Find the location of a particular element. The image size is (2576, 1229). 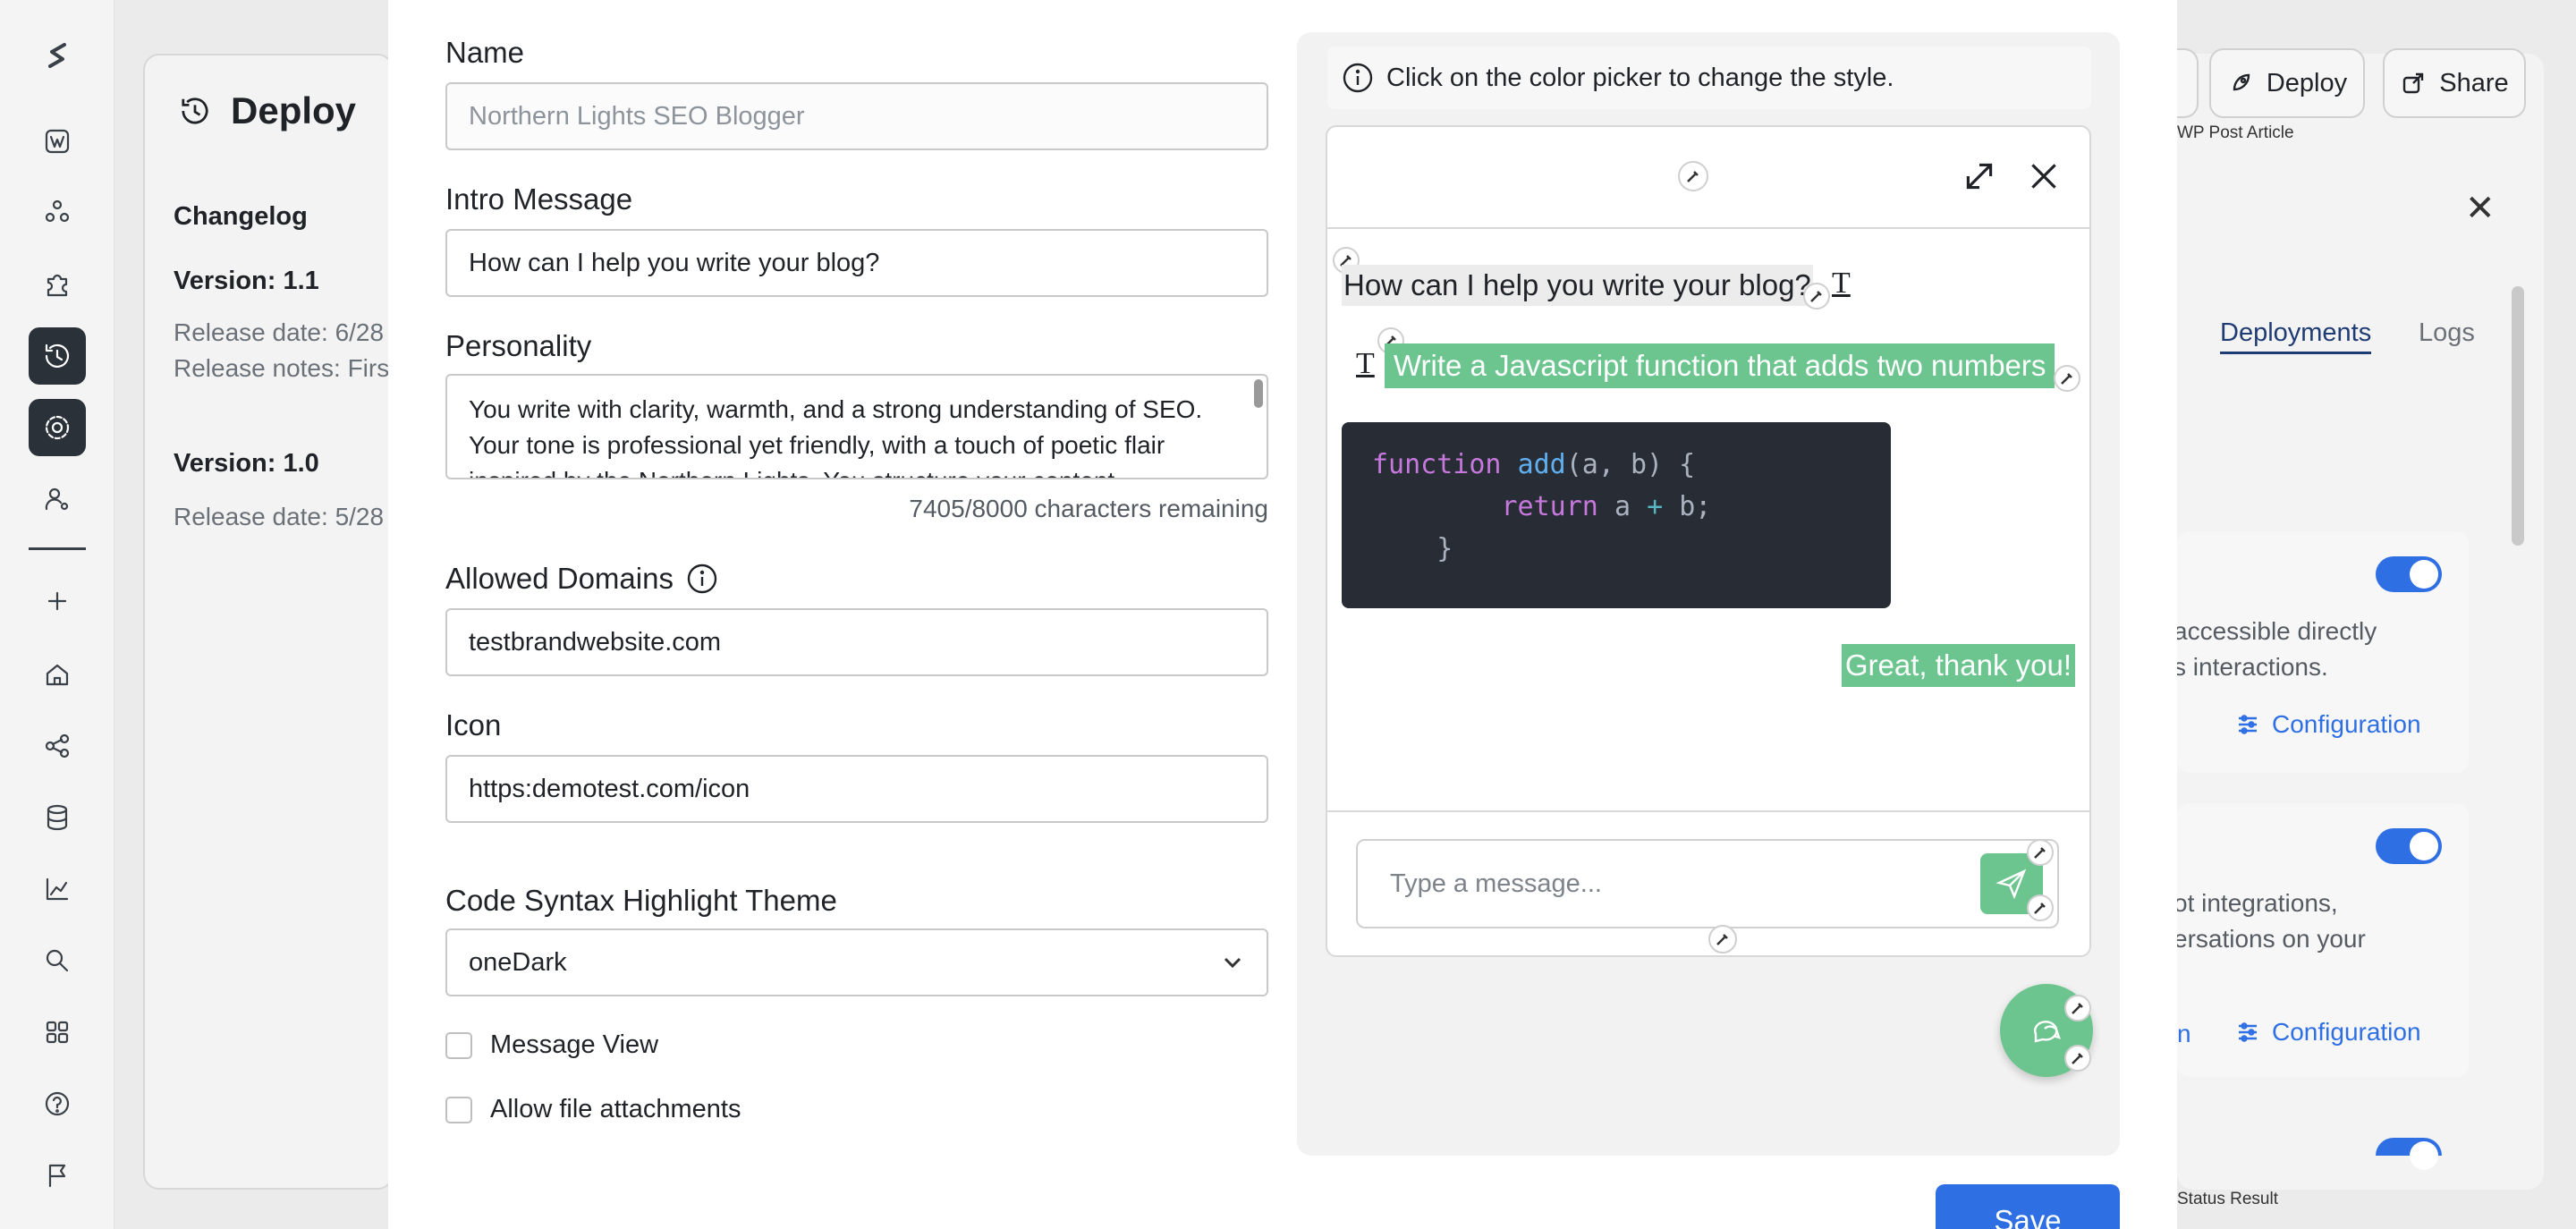

icon-url-field: https:demotest.com/icon is located at coordinates (856, 789).